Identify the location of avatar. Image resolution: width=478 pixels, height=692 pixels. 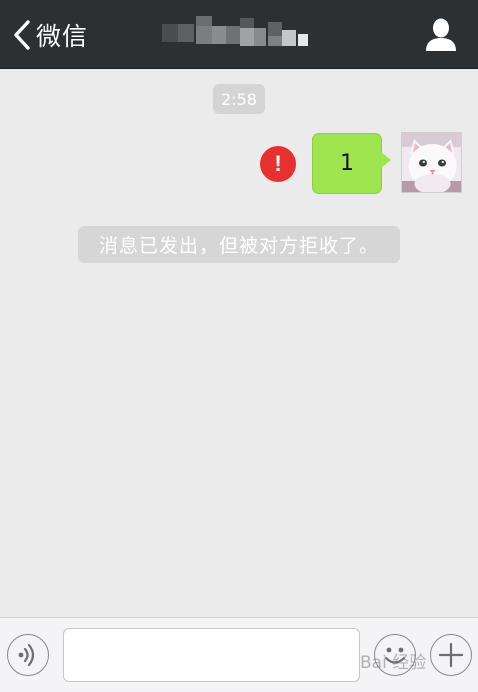
(431, 162).